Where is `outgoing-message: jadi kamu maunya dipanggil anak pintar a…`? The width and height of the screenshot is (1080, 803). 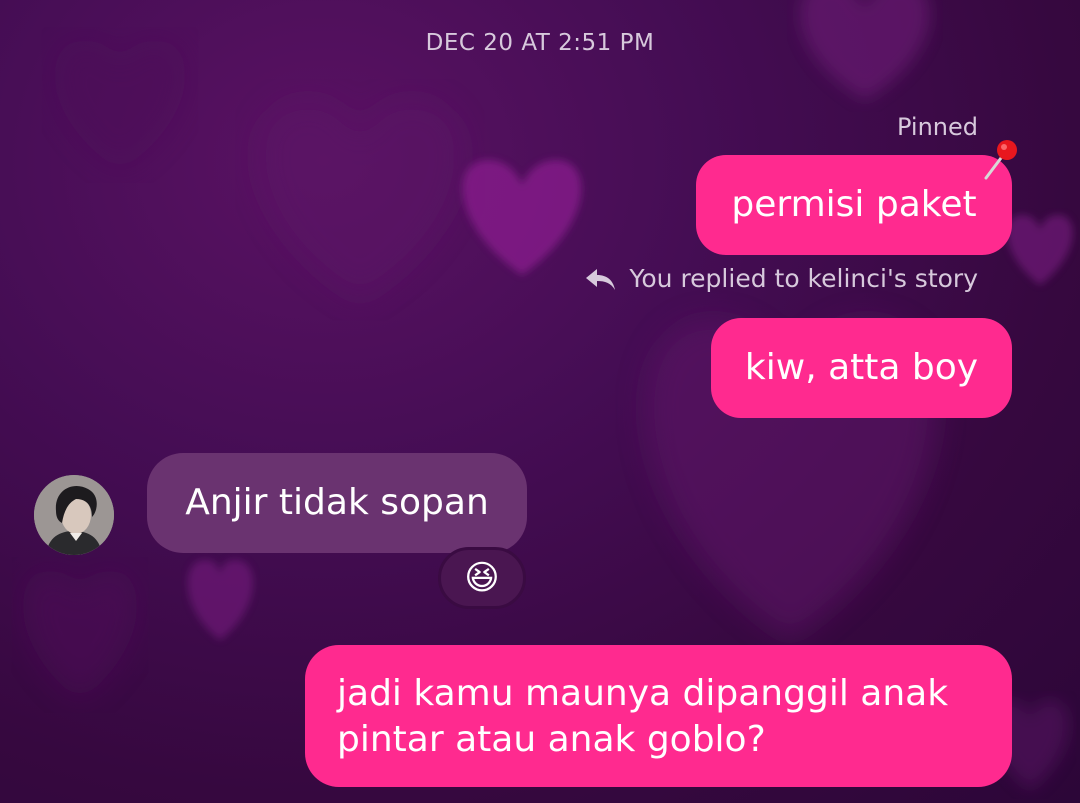 outgoing-message: jadi kamu maunya dipanggil anak pintar a… is located at coordinates (658, 716).